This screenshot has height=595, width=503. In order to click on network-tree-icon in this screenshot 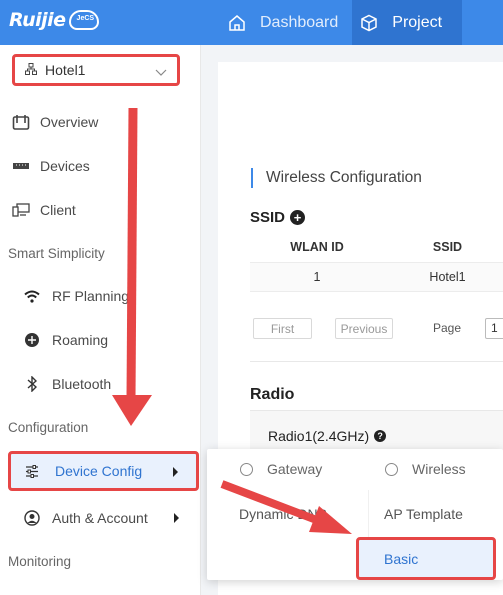, I will do `click(31, 70)`.